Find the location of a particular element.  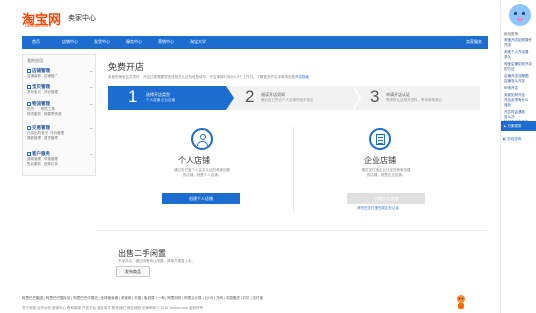

create-personal-shop-button: 创建个人店铺 is located at coordinates (201, 198).